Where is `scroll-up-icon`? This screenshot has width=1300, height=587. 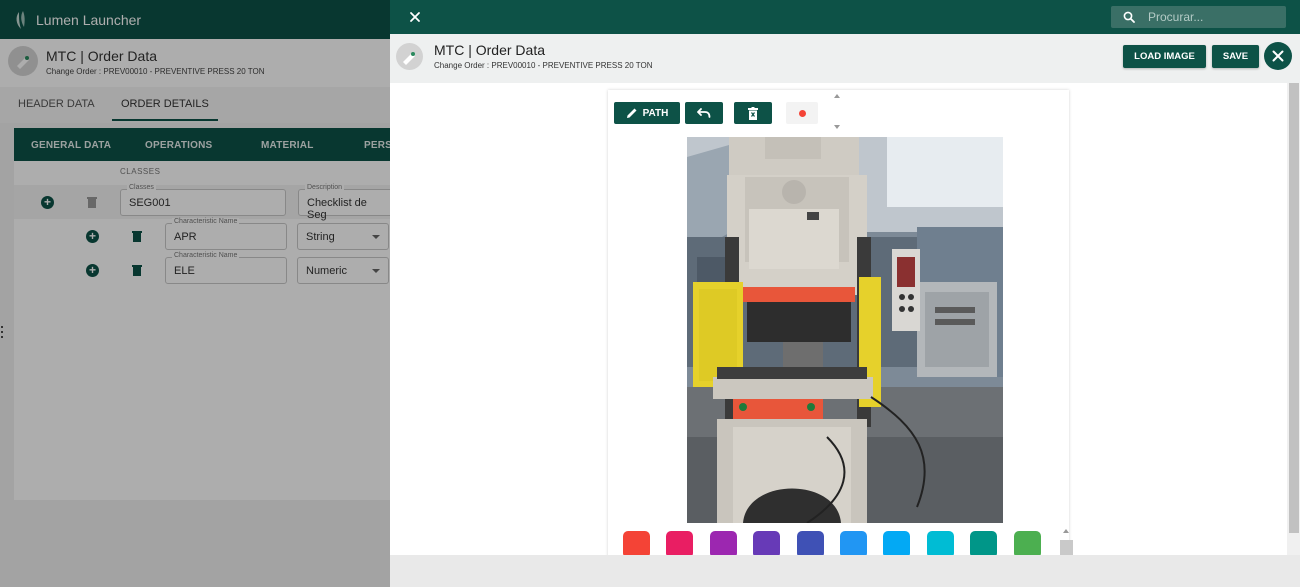
scroll-up-icon is located at coordinates (1066, 531).